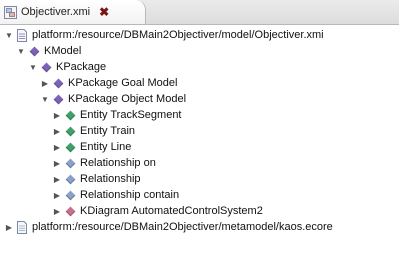 This screenshot has width=399, height=262. I want to click on editor-tab: Objectiver.xmi ✖, so click(73, 12).